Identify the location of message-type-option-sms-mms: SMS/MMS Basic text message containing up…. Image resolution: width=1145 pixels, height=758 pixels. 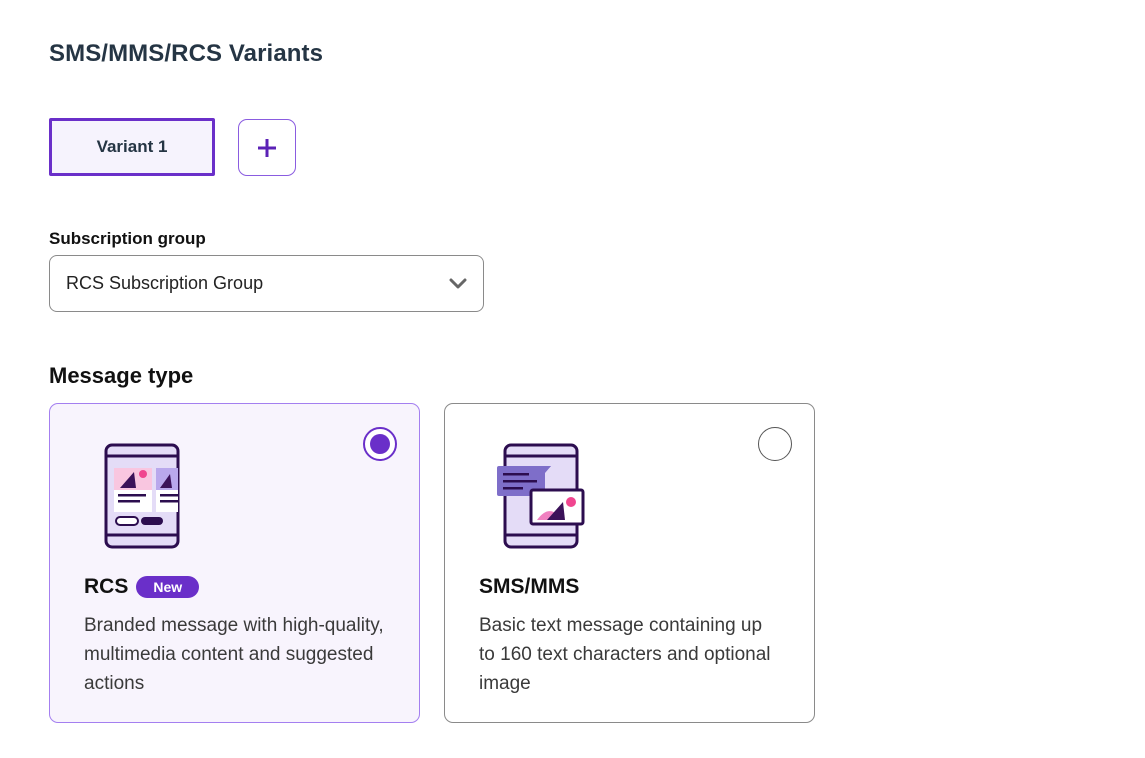
(629, 563).